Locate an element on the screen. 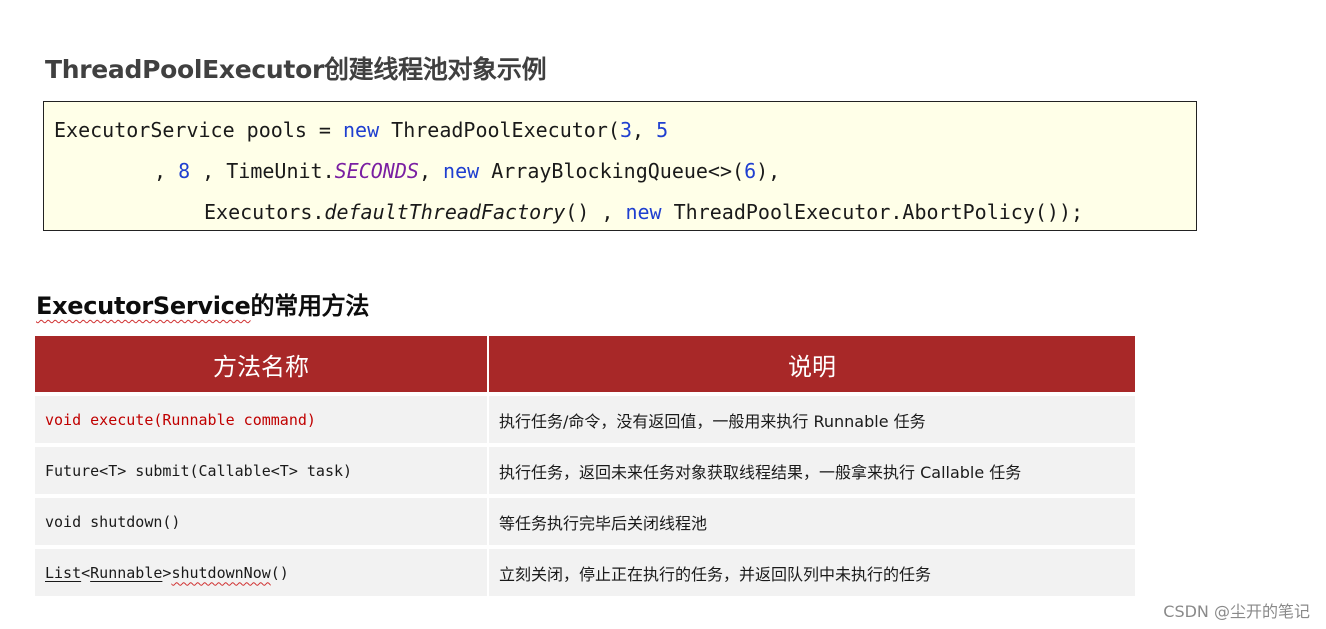 This screenshot has width=1326, height=629. method-part: () is located at coordinates (279, 572).